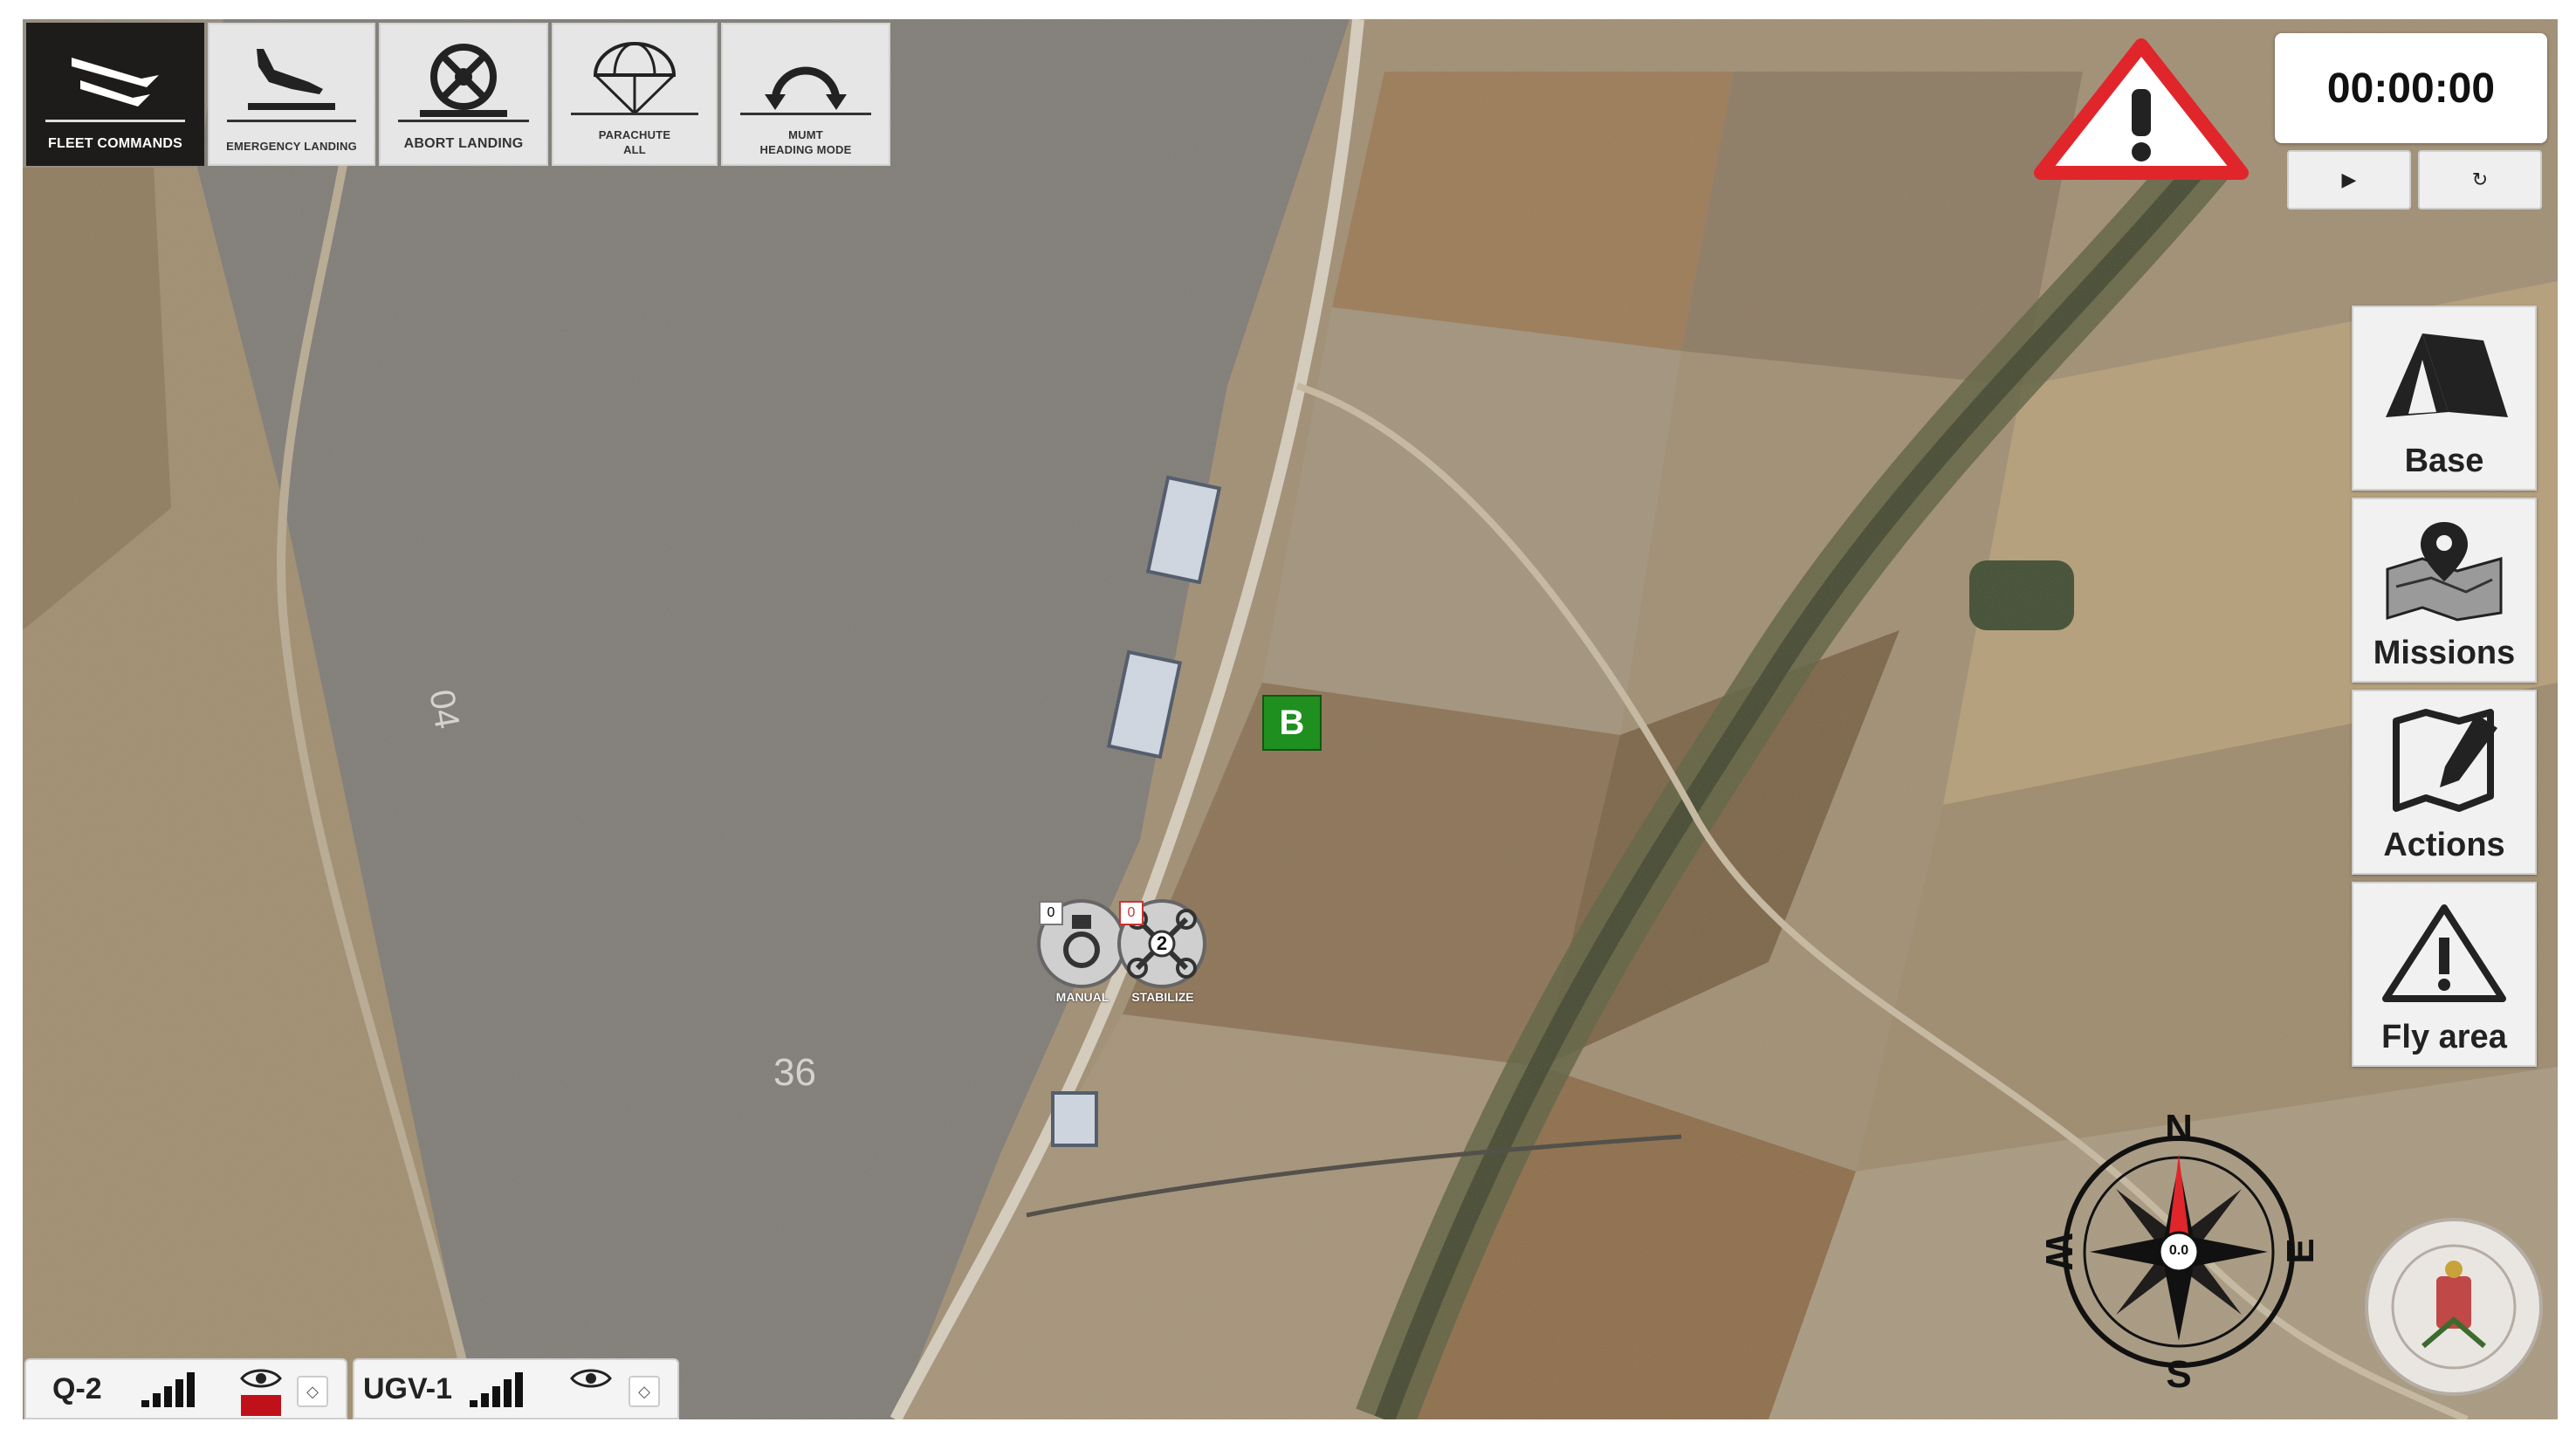 This screenshot has width=2576, height=1443. What do you see at coordinates (463, 80) in the screenshot?
I see `abort-landing-icon` at bounding box center [463, 80].